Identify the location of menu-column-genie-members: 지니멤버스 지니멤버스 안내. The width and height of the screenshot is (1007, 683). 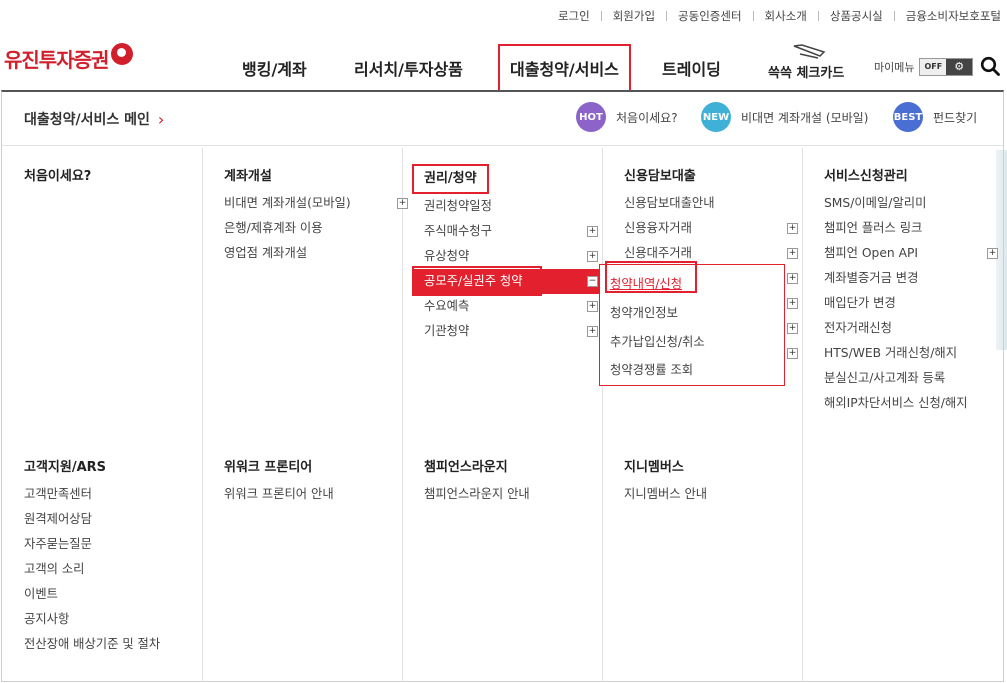
(723, 482).